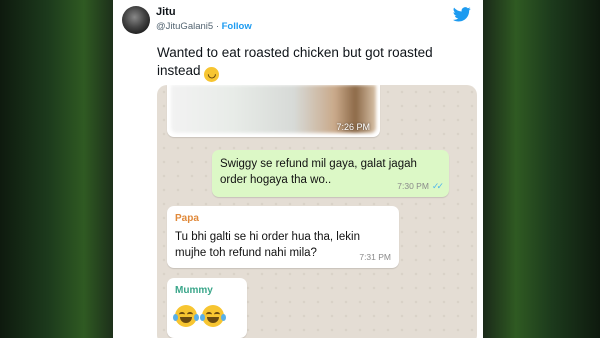 This screenshot has width=600, height=338. Describe the element at coordinates (136, 20) in the screenshot. I see `avatar` at that location.